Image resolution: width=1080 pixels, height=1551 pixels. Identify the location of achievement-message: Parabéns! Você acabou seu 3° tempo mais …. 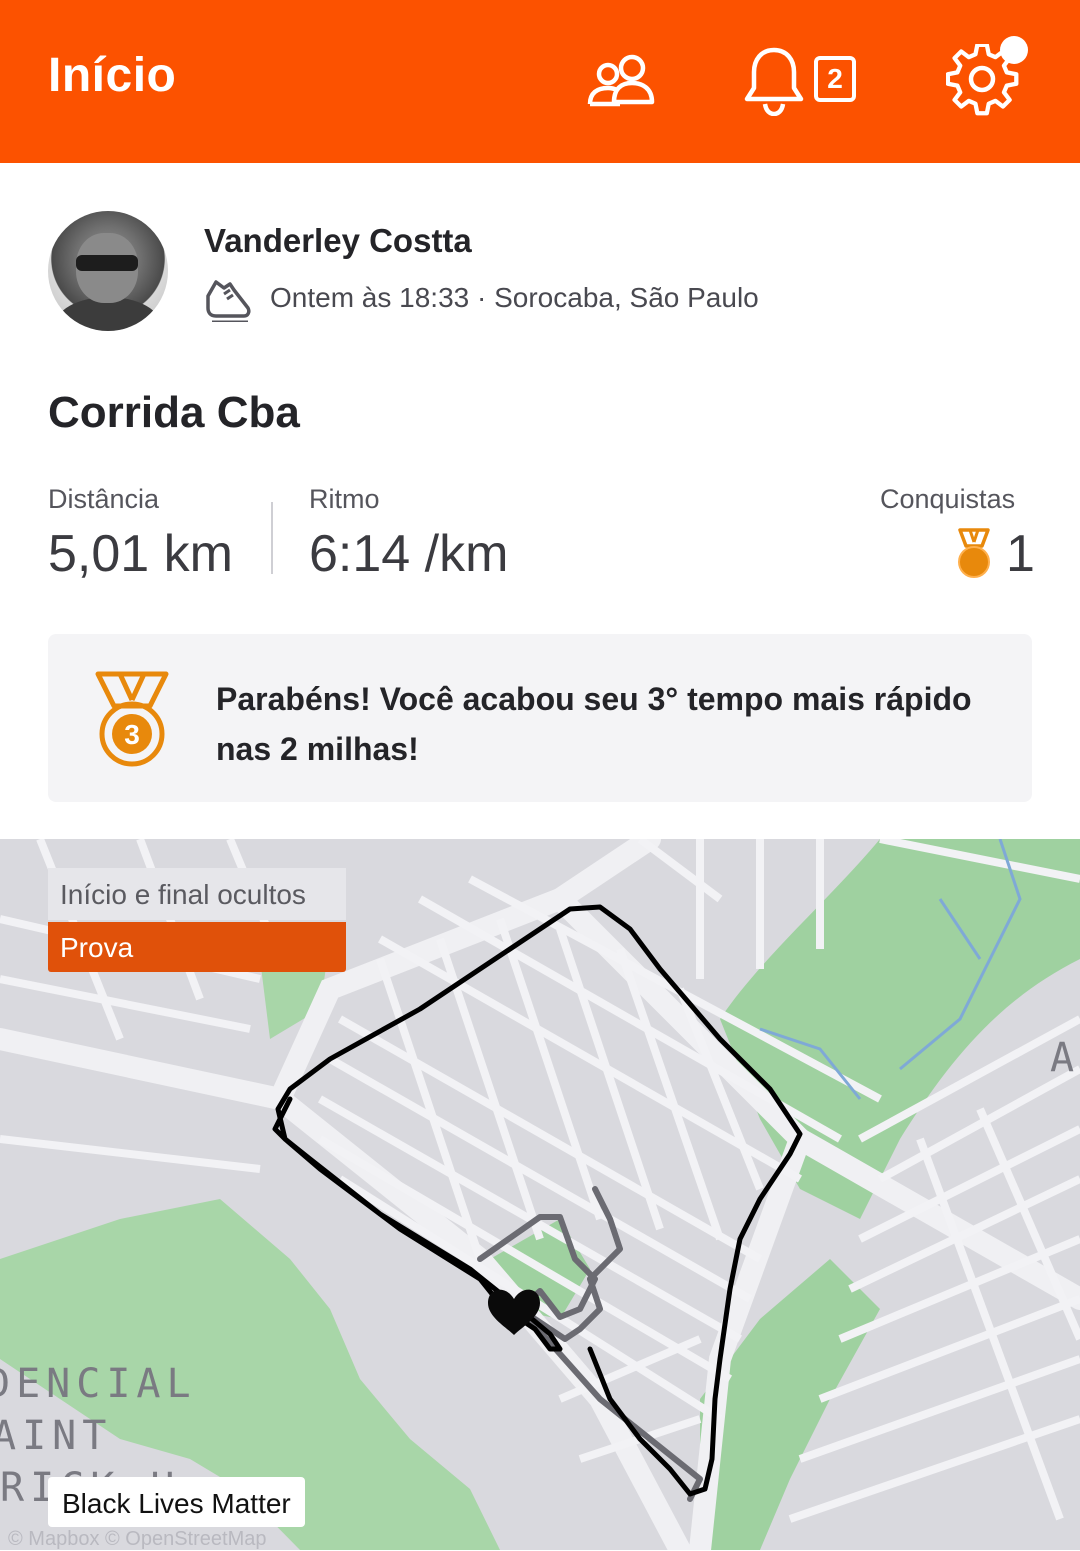
(594, 724).